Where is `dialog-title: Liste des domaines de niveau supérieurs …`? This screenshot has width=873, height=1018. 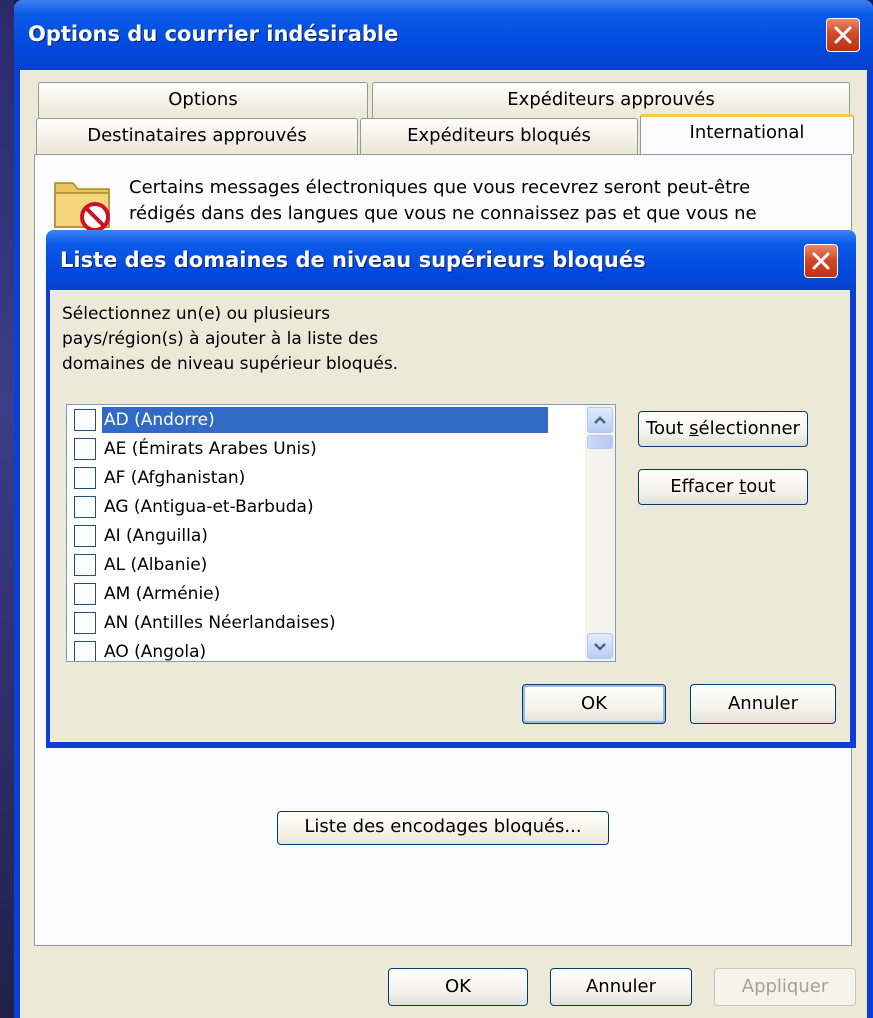 dialog-title: Liste des domaines de niveau supérieurs … is located at coordinates (353, 260).